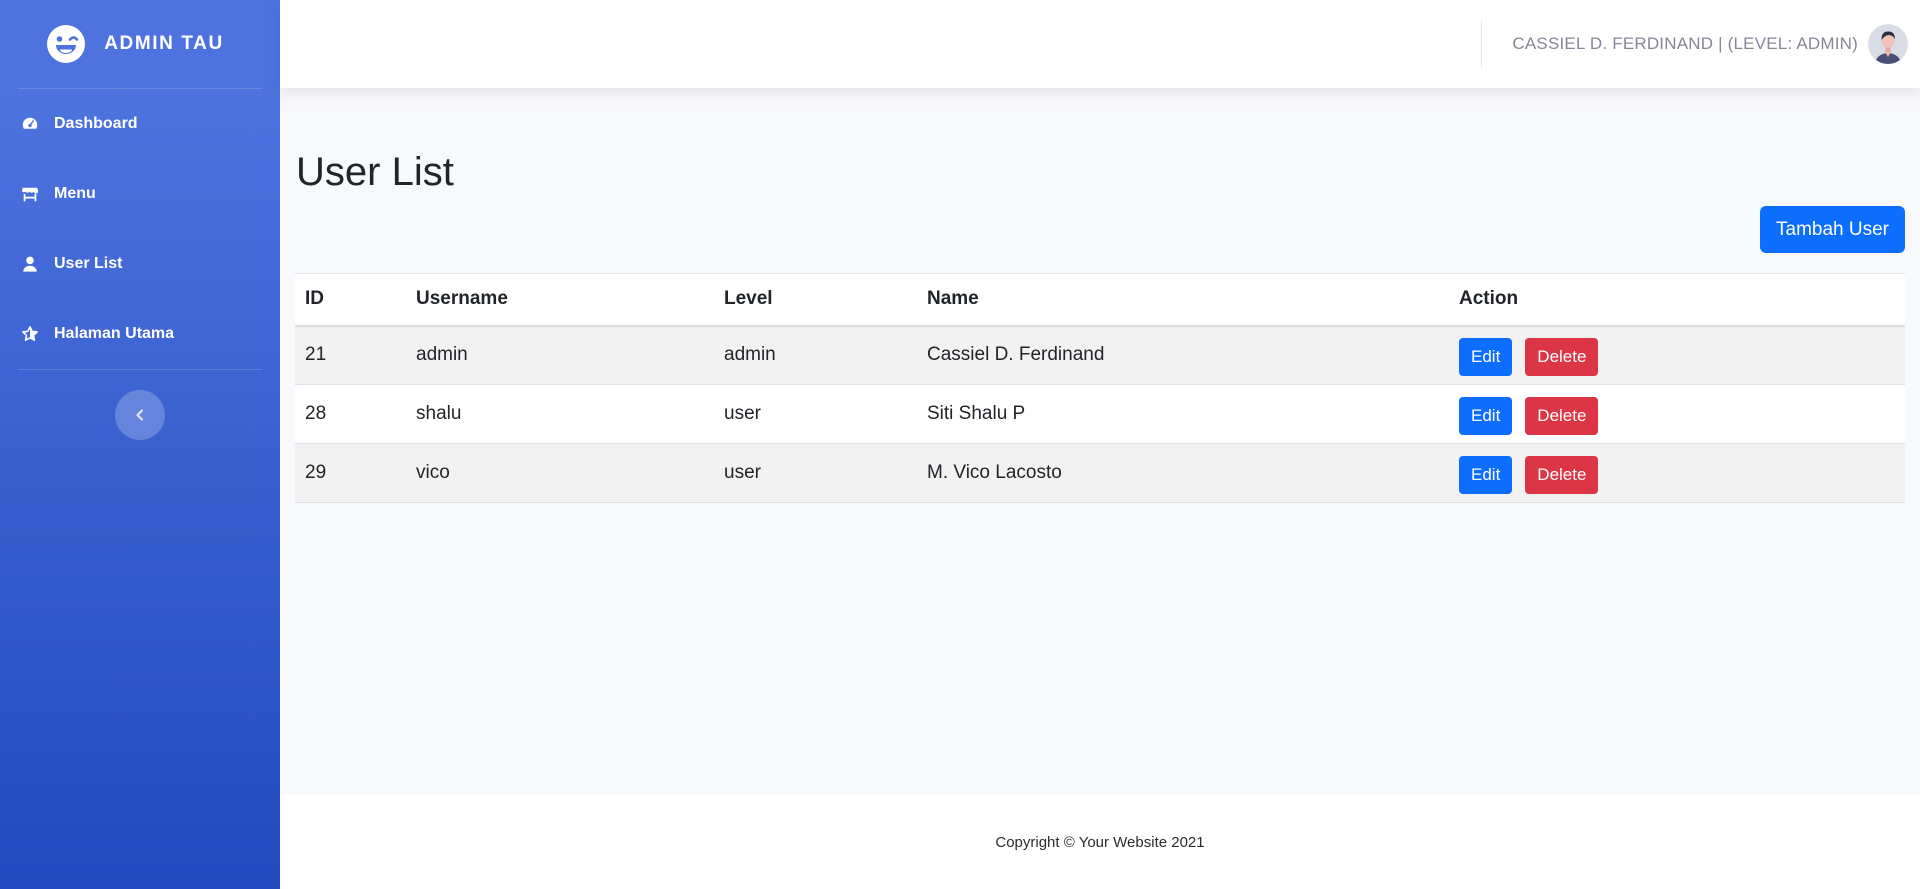 The image size is (1920, 889). I want to click on topbar-divider, so click(1482, 44).